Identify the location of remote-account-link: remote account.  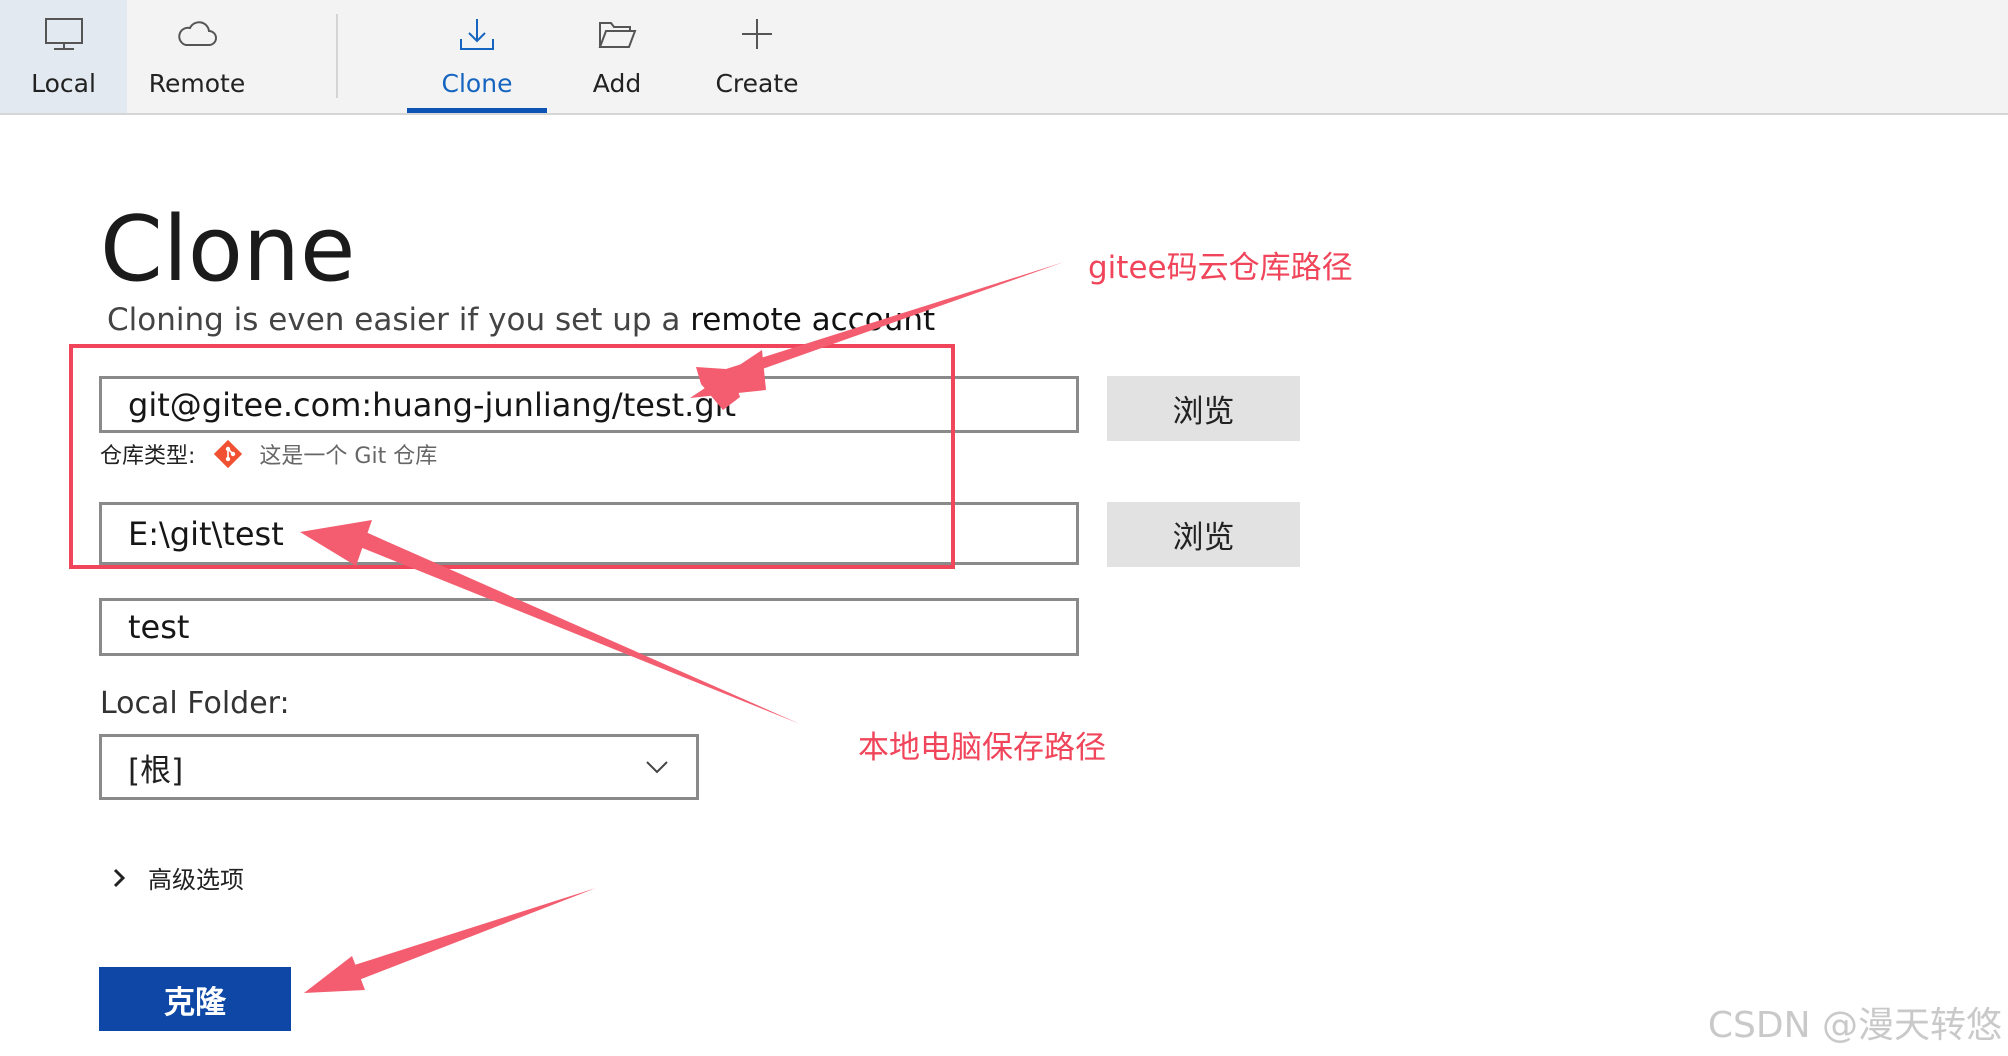
(812, 320).